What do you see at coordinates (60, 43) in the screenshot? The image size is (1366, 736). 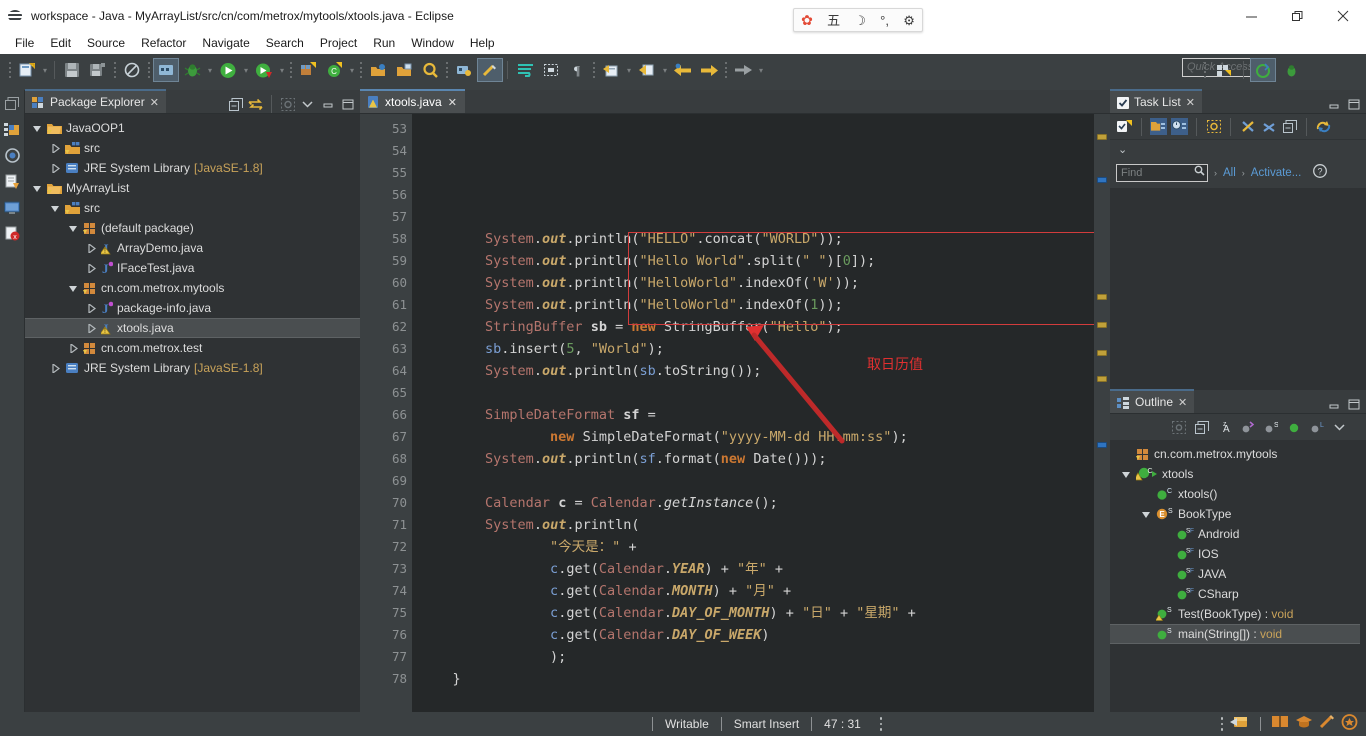 I see `menu-edit: Edit` at bounding box center [60, 43].